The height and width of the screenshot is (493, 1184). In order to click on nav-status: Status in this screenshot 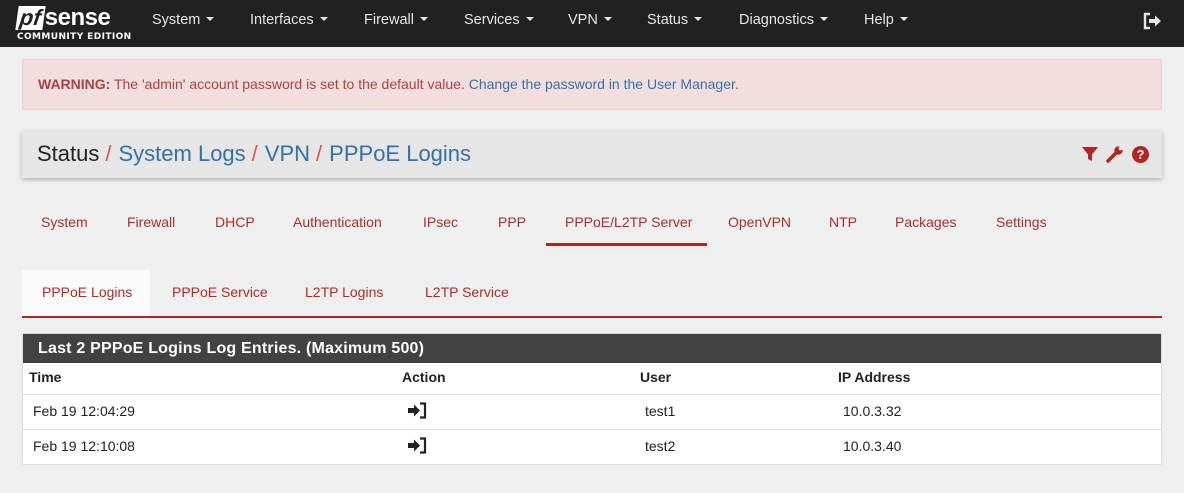, I will do `click(675, 23)`.